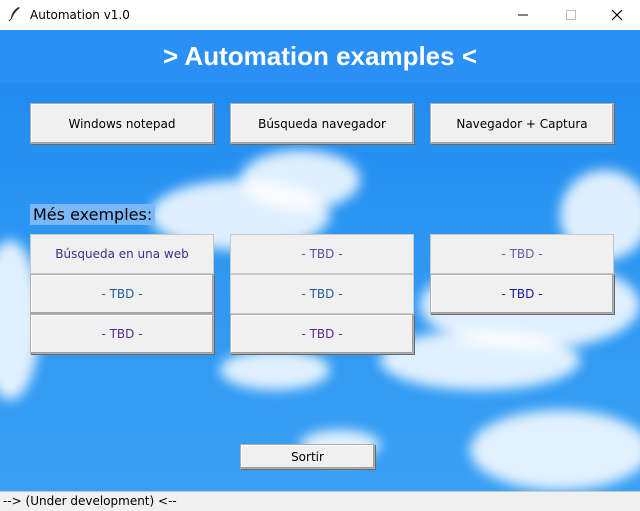 The width and height of the screenshot is (640, 511). I want to click on close-button, so click(617, 15).